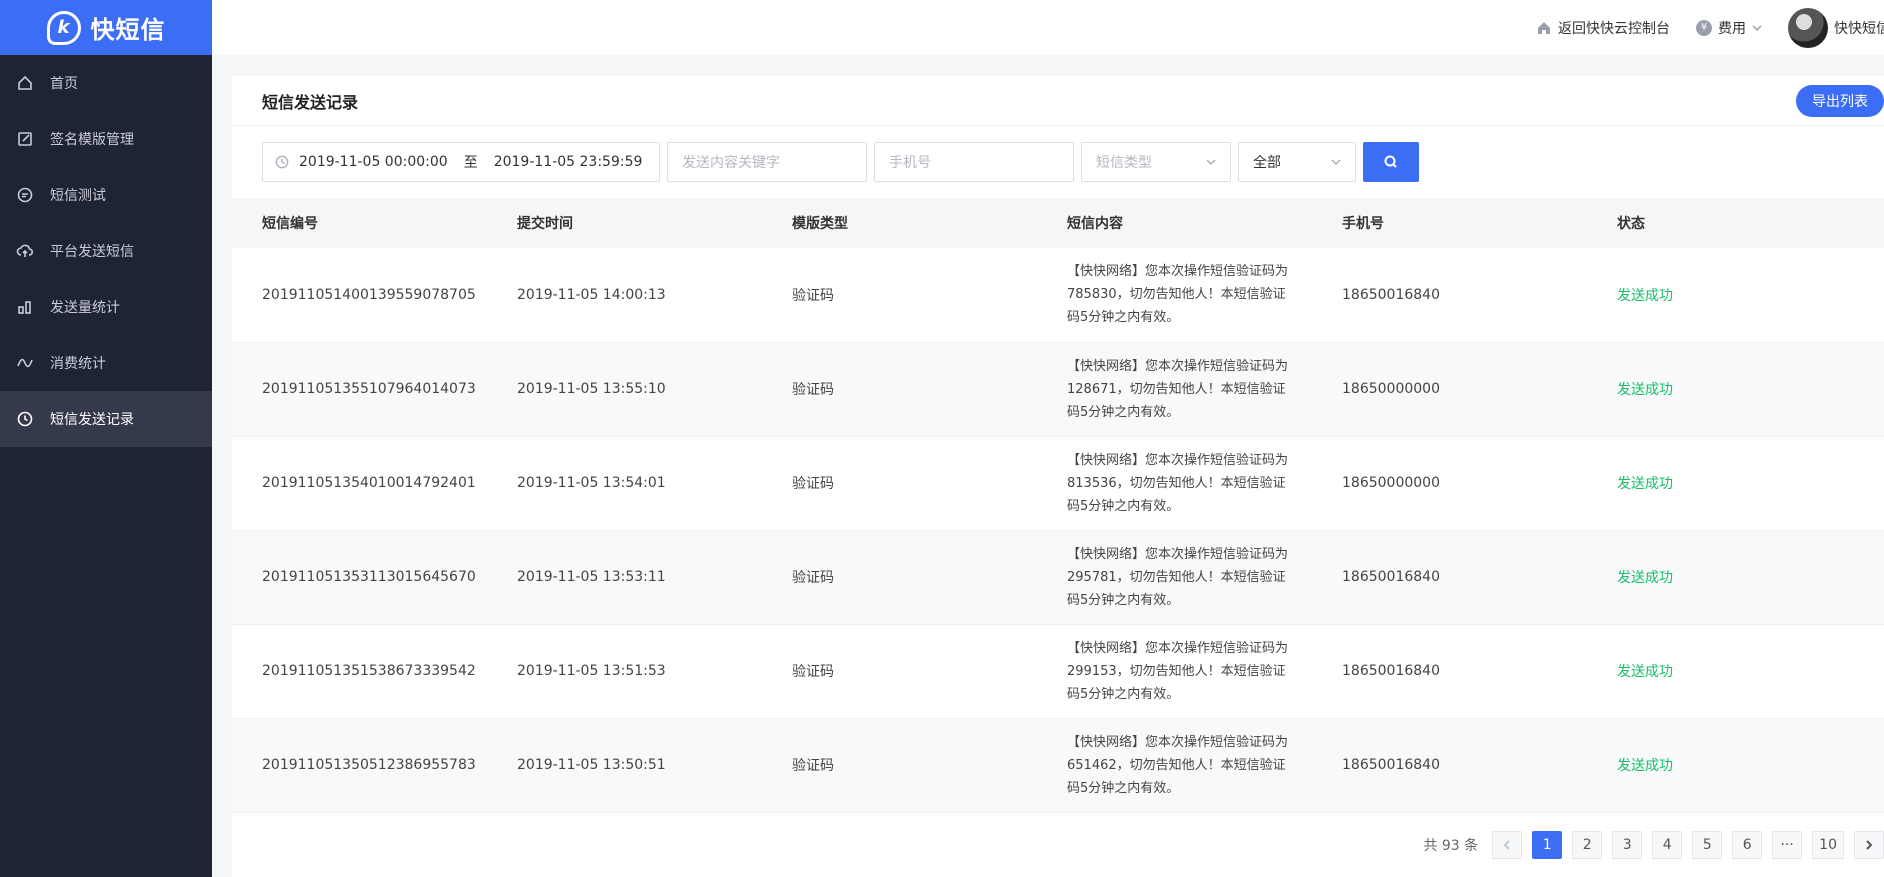 Image resolution: width=1884 pixels, height=877 pixels. I want to click on sidebar-item-4: 发送量统计, so click(106, 307).